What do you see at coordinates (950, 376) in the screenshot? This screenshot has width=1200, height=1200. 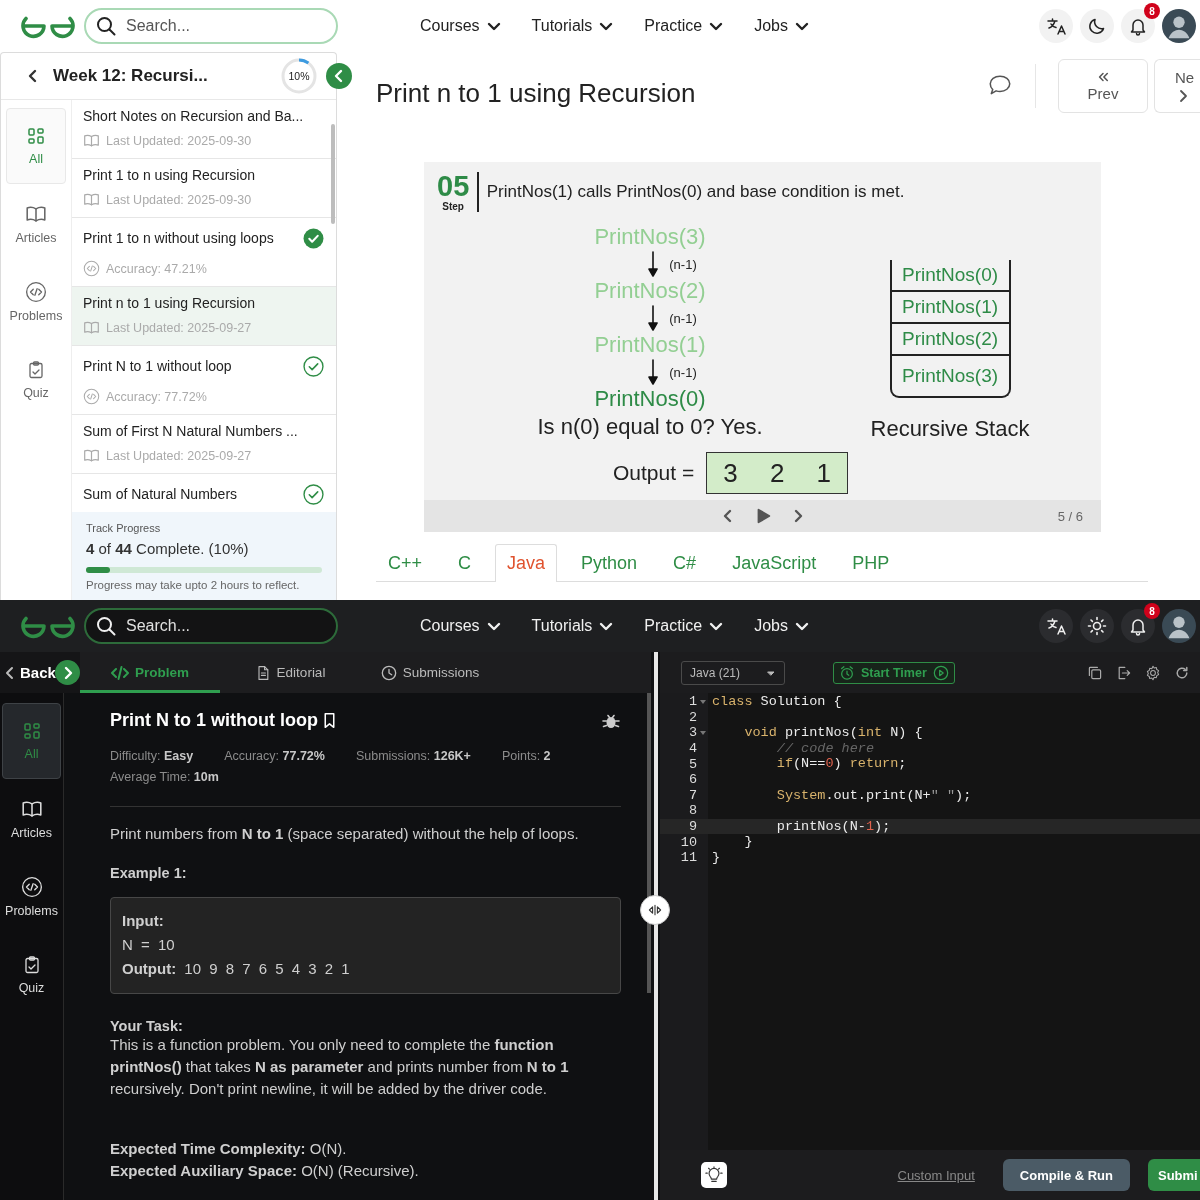 I see `stack-frame: PrintNos(3)` at bounding box center [950, 376].